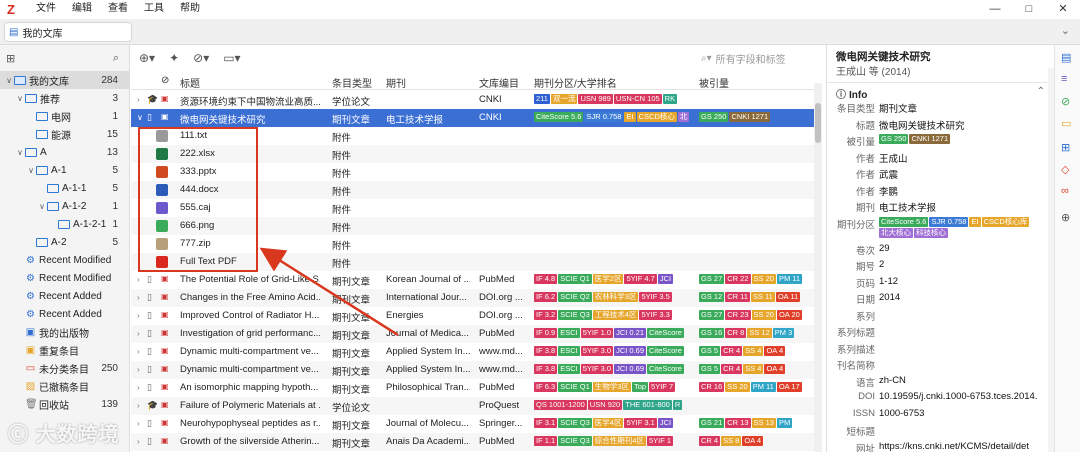 Image resolution: width=1080 pixels, height=452 pixels. I want to click on new-attachment-icon: ⊘▾, so click(201, 58).